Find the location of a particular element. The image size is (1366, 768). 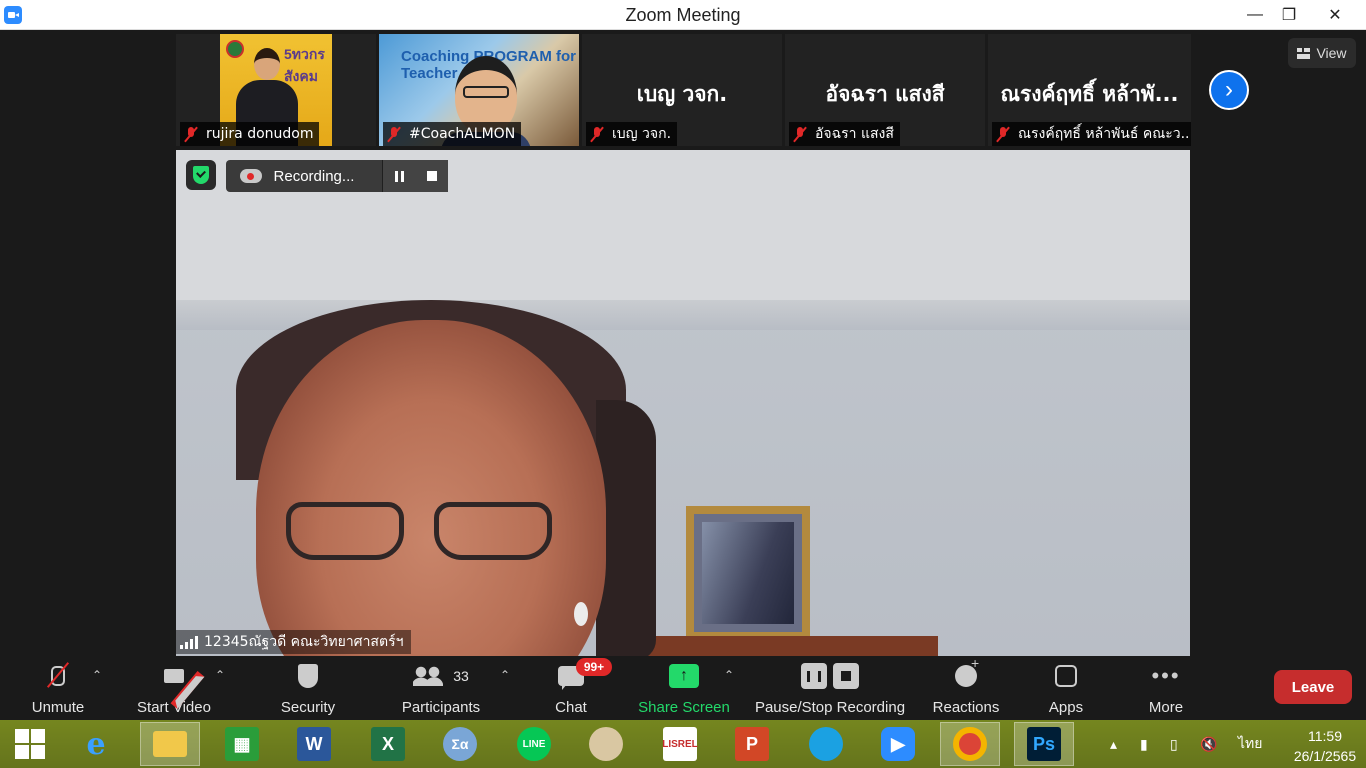

stop-icon is located at coordinates (431, 176).